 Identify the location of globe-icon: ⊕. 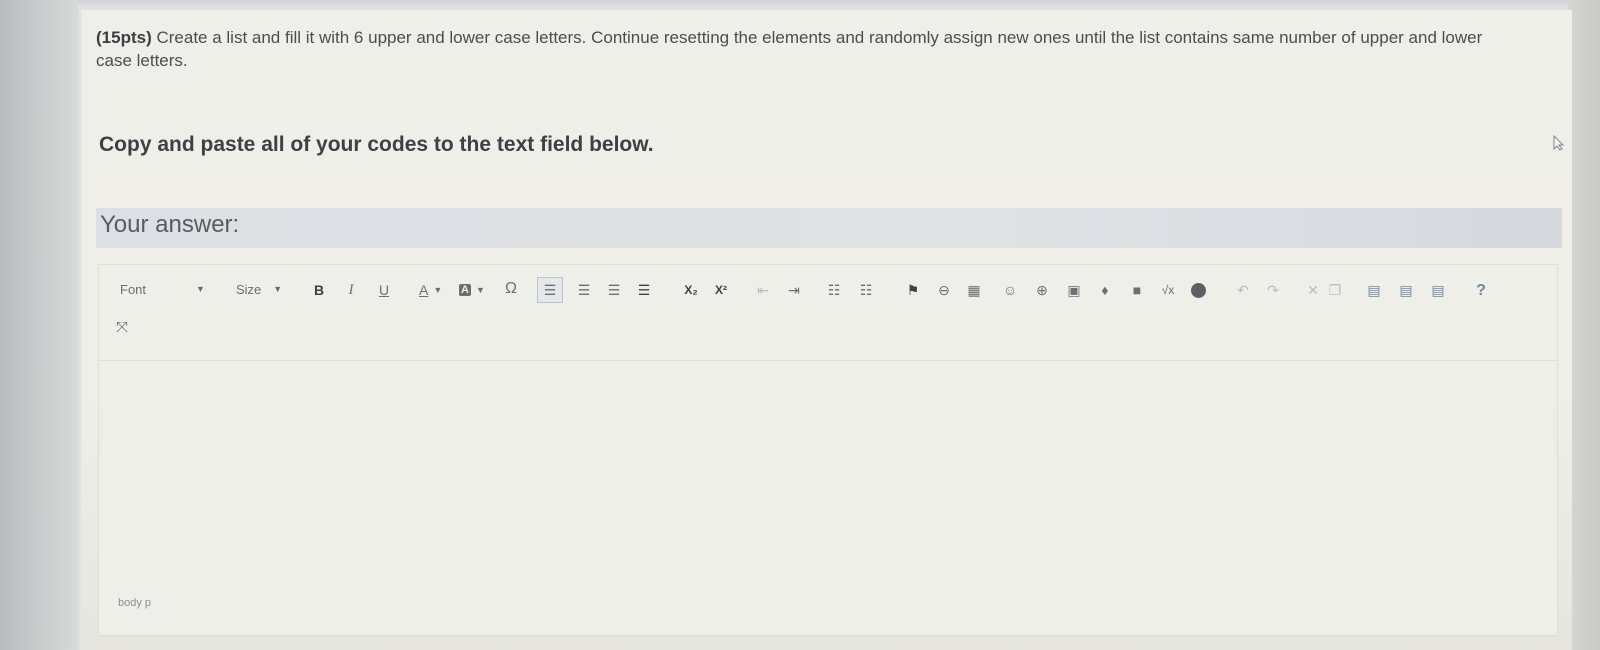
(1042, 289).